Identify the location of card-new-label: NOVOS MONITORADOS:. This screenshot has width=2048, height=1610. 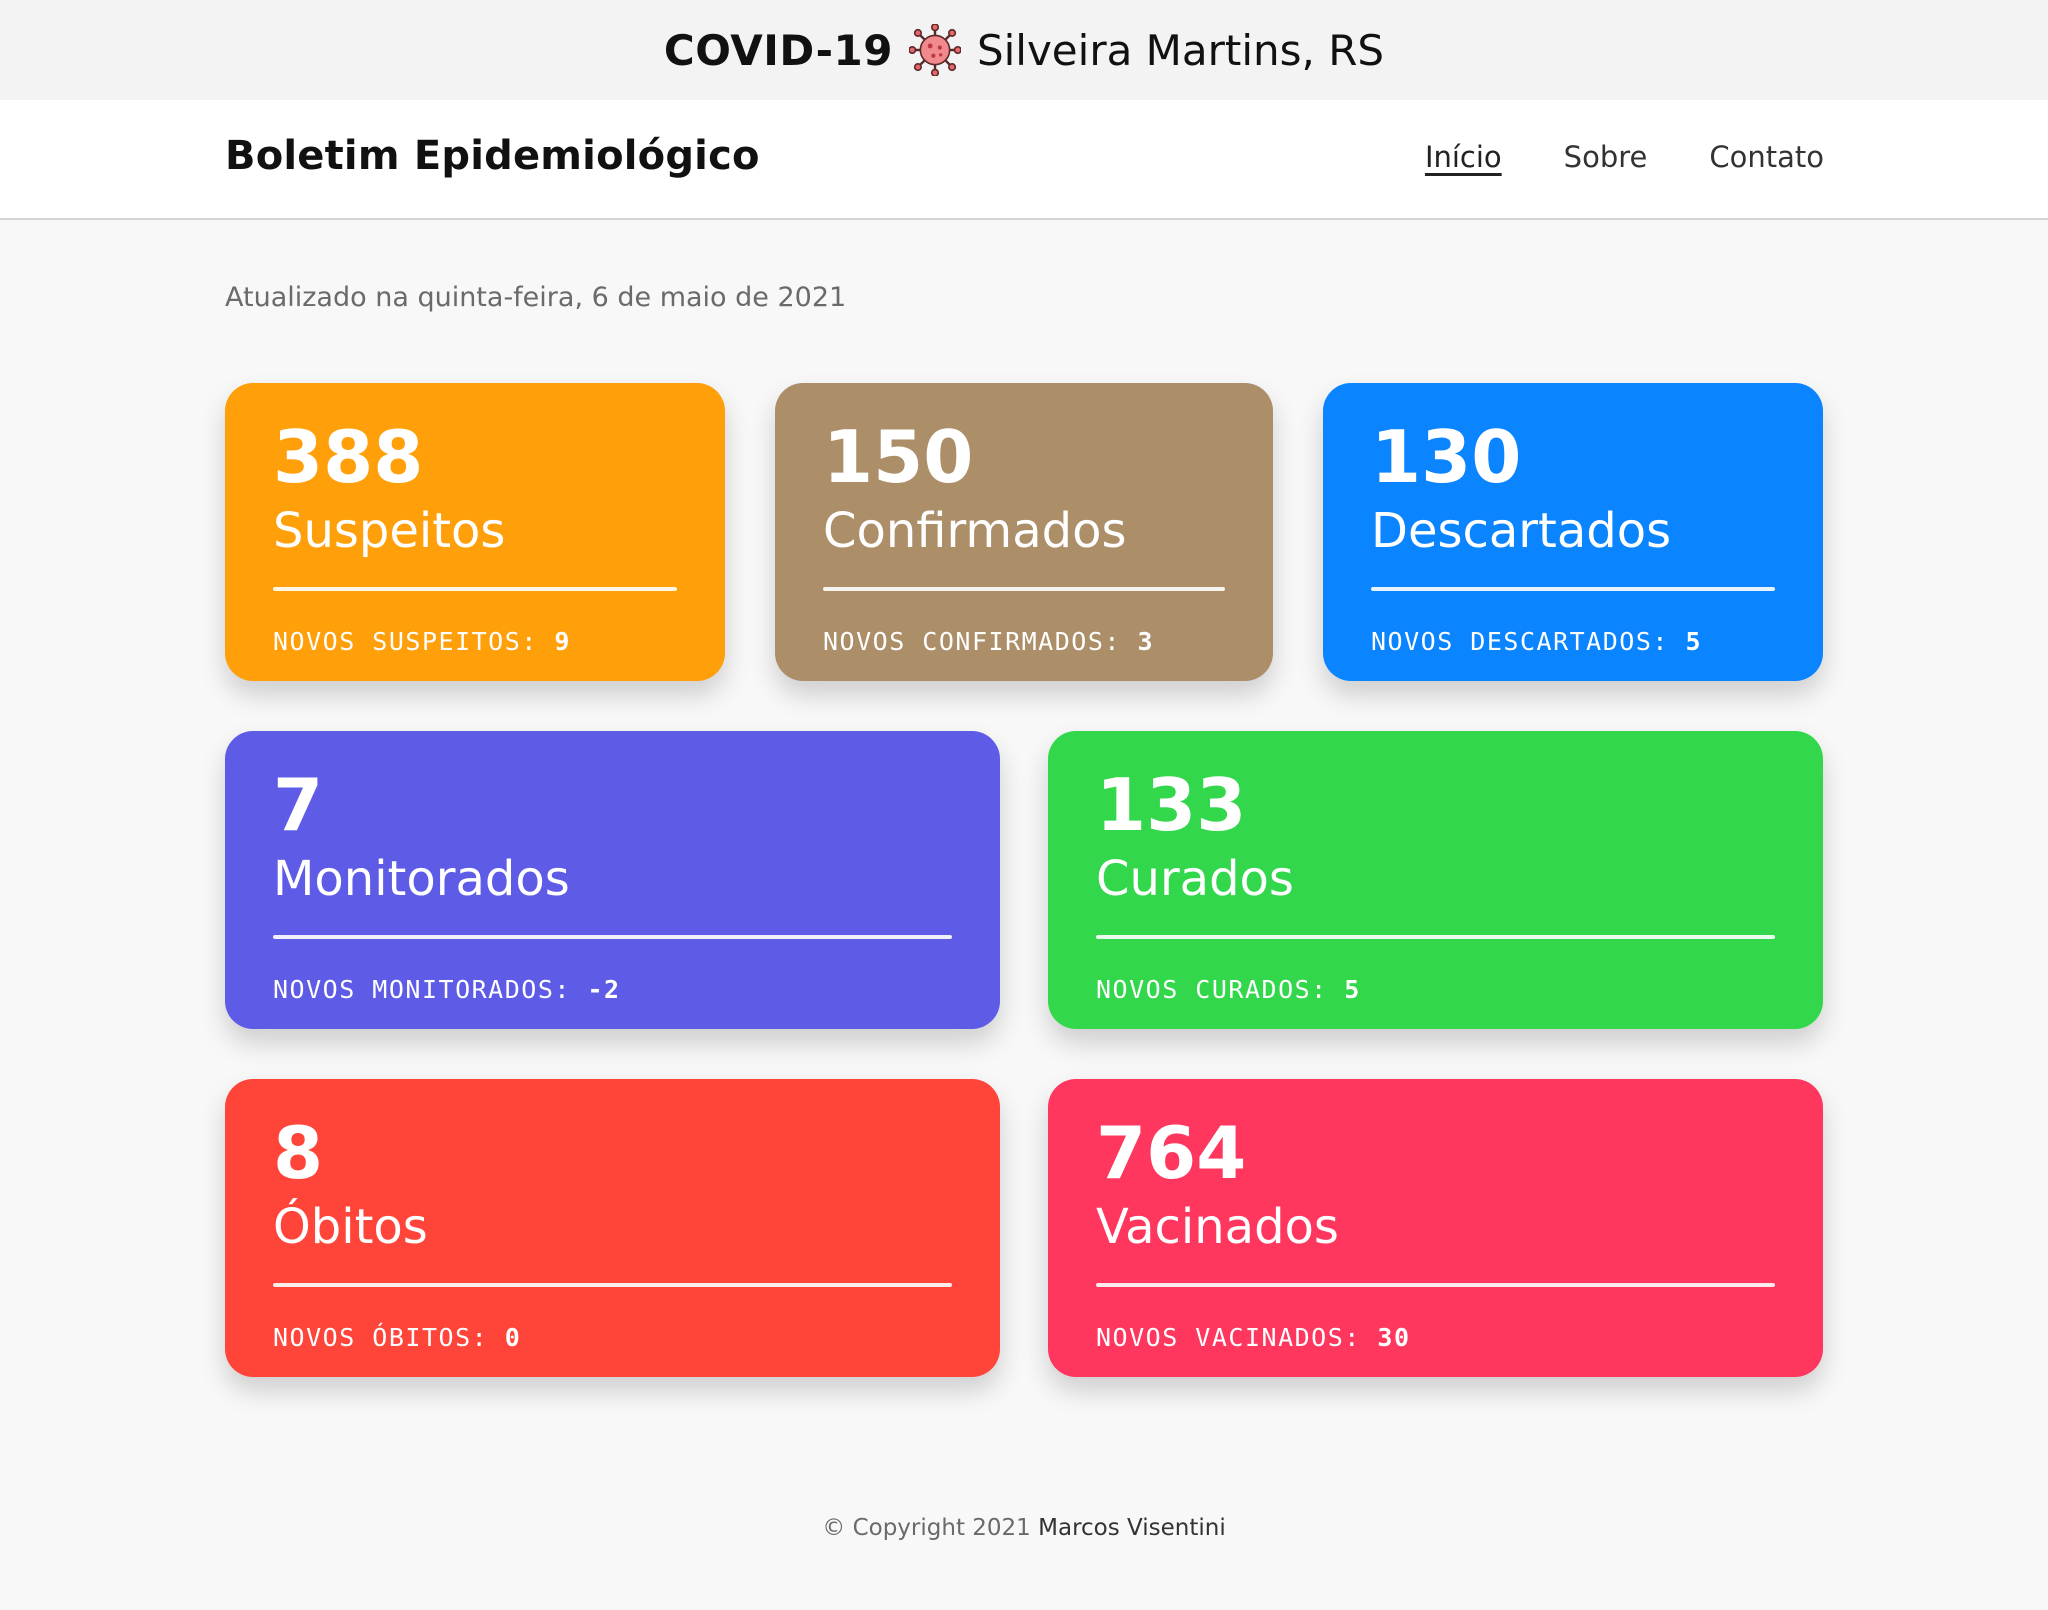
(422, 989).